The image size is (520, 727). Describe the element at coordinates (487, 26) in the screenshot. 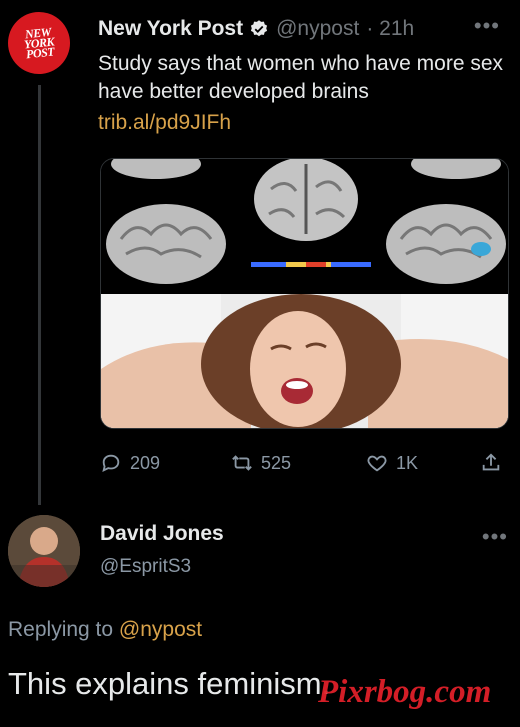

I see `more-options-icon: •••` at that location.